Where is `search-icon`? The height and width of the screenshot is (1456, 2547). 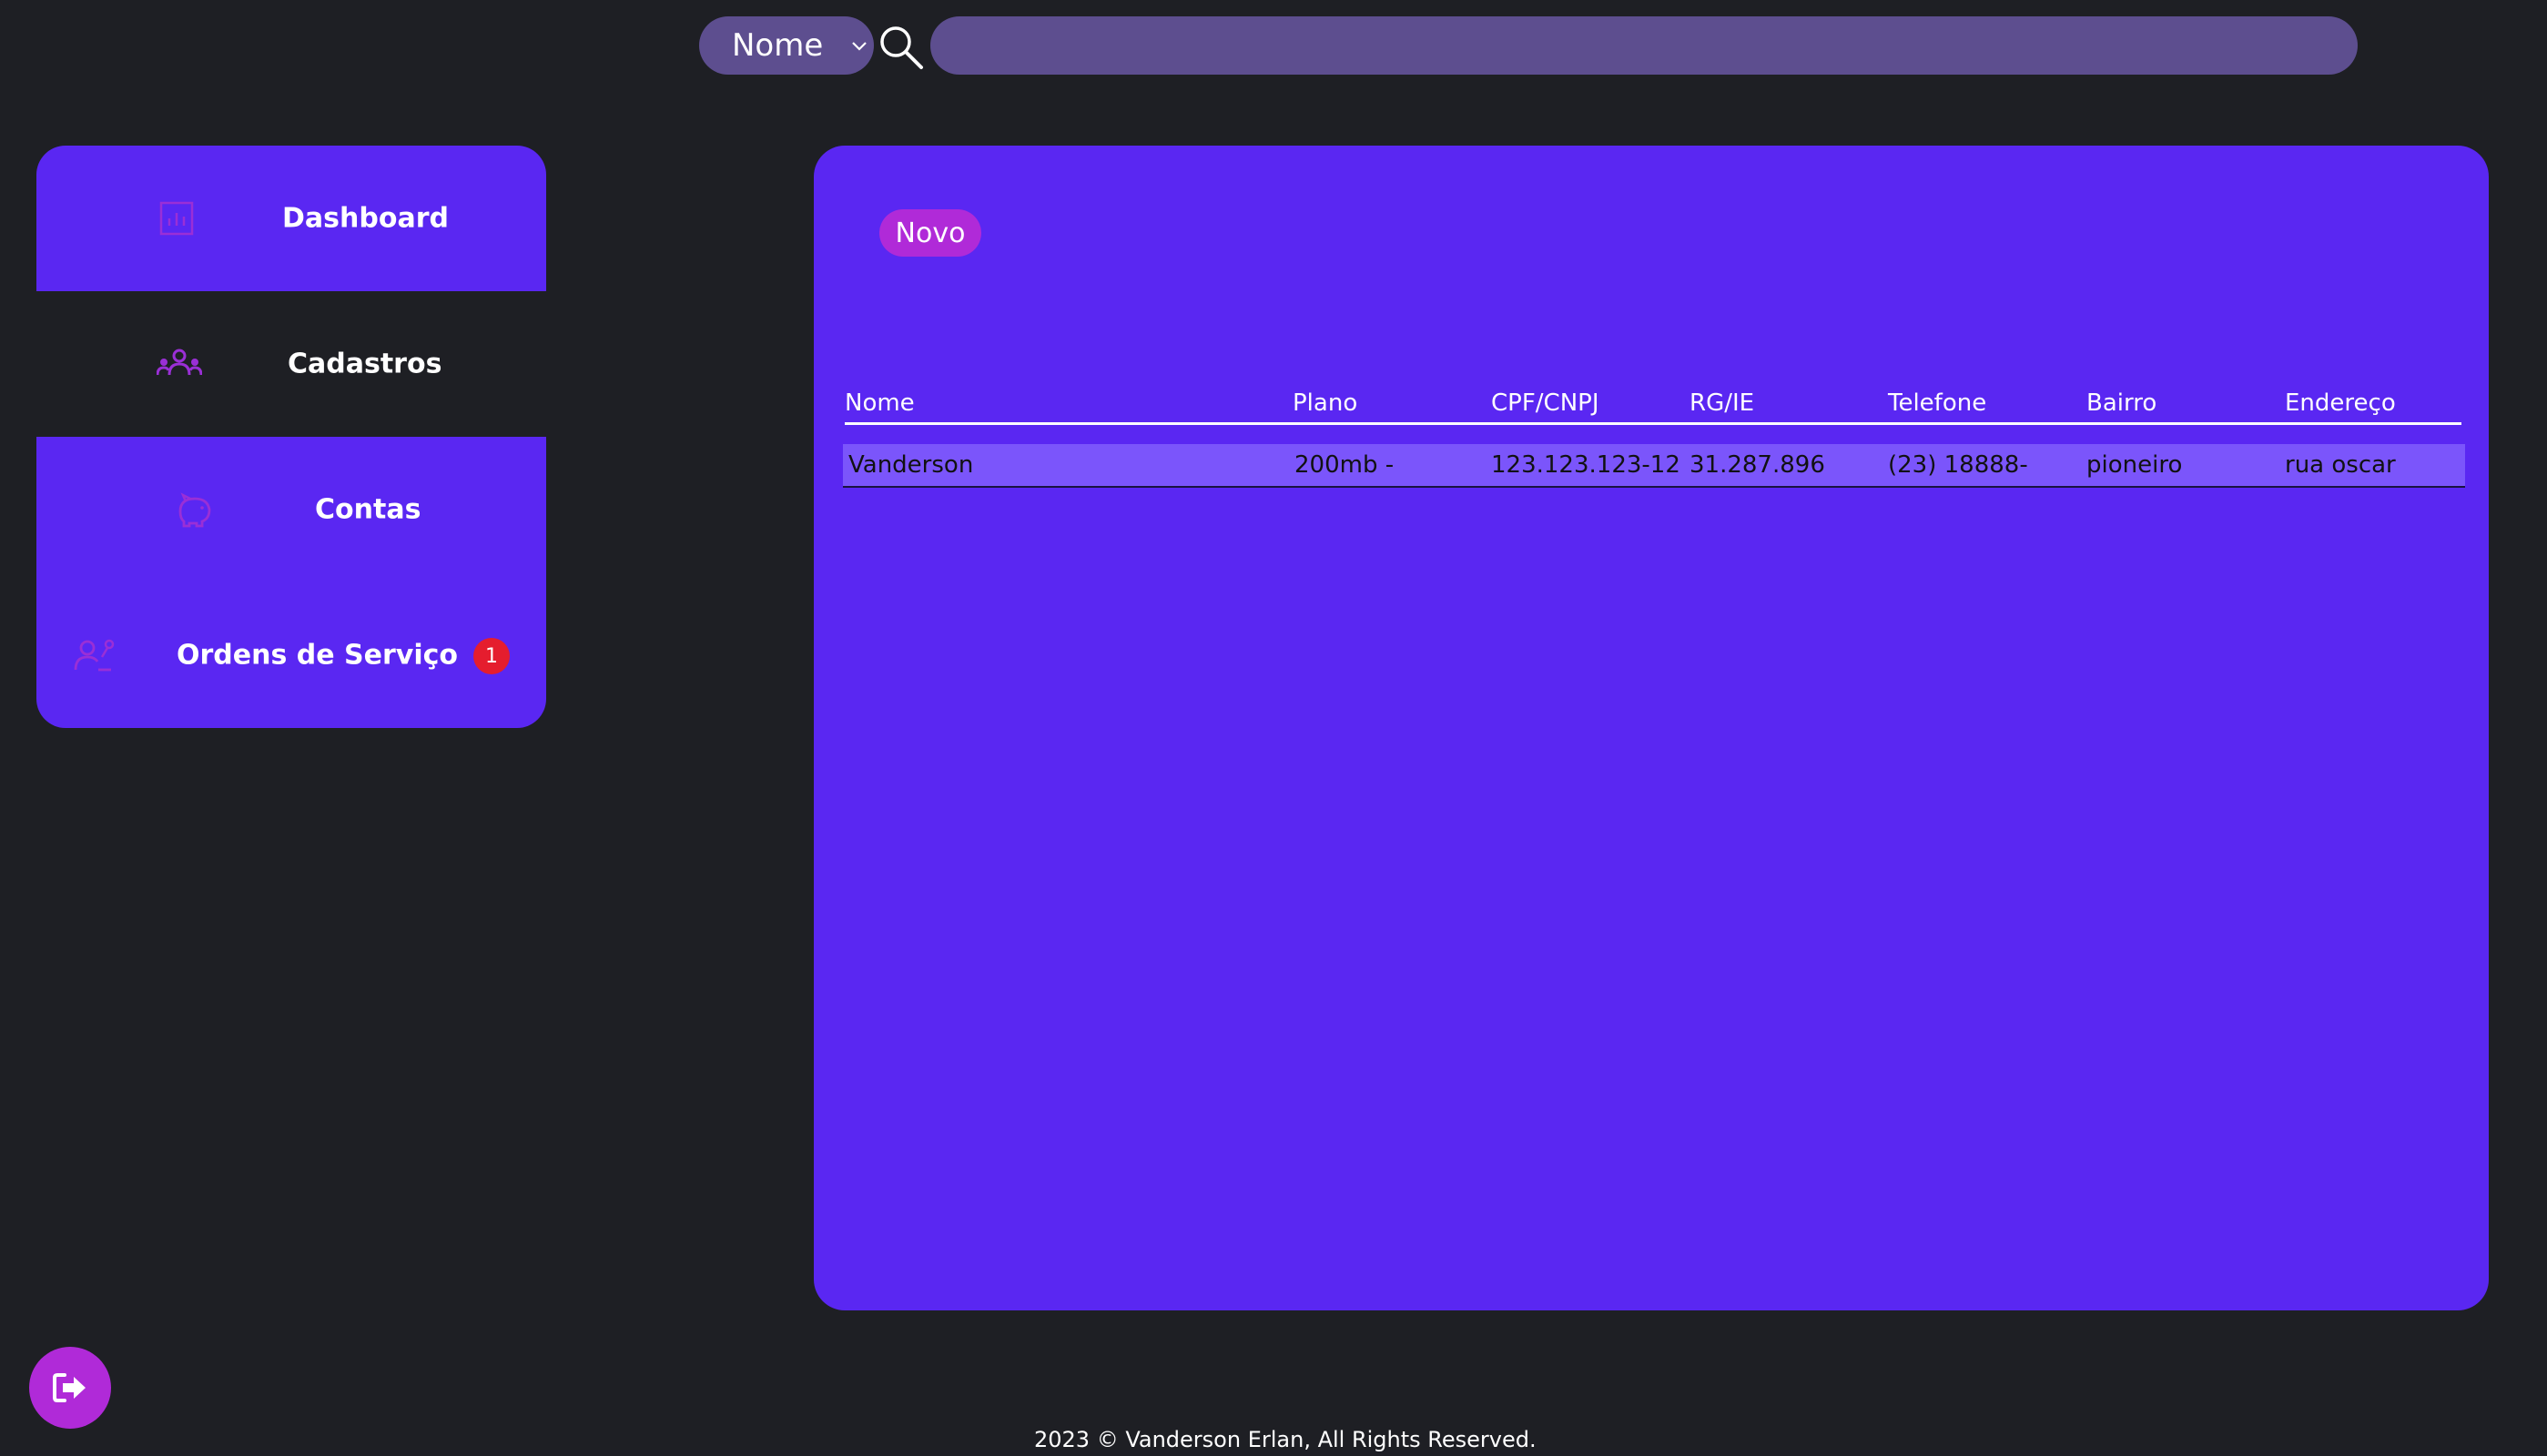
search-icon is located at coordinates (902, 48).